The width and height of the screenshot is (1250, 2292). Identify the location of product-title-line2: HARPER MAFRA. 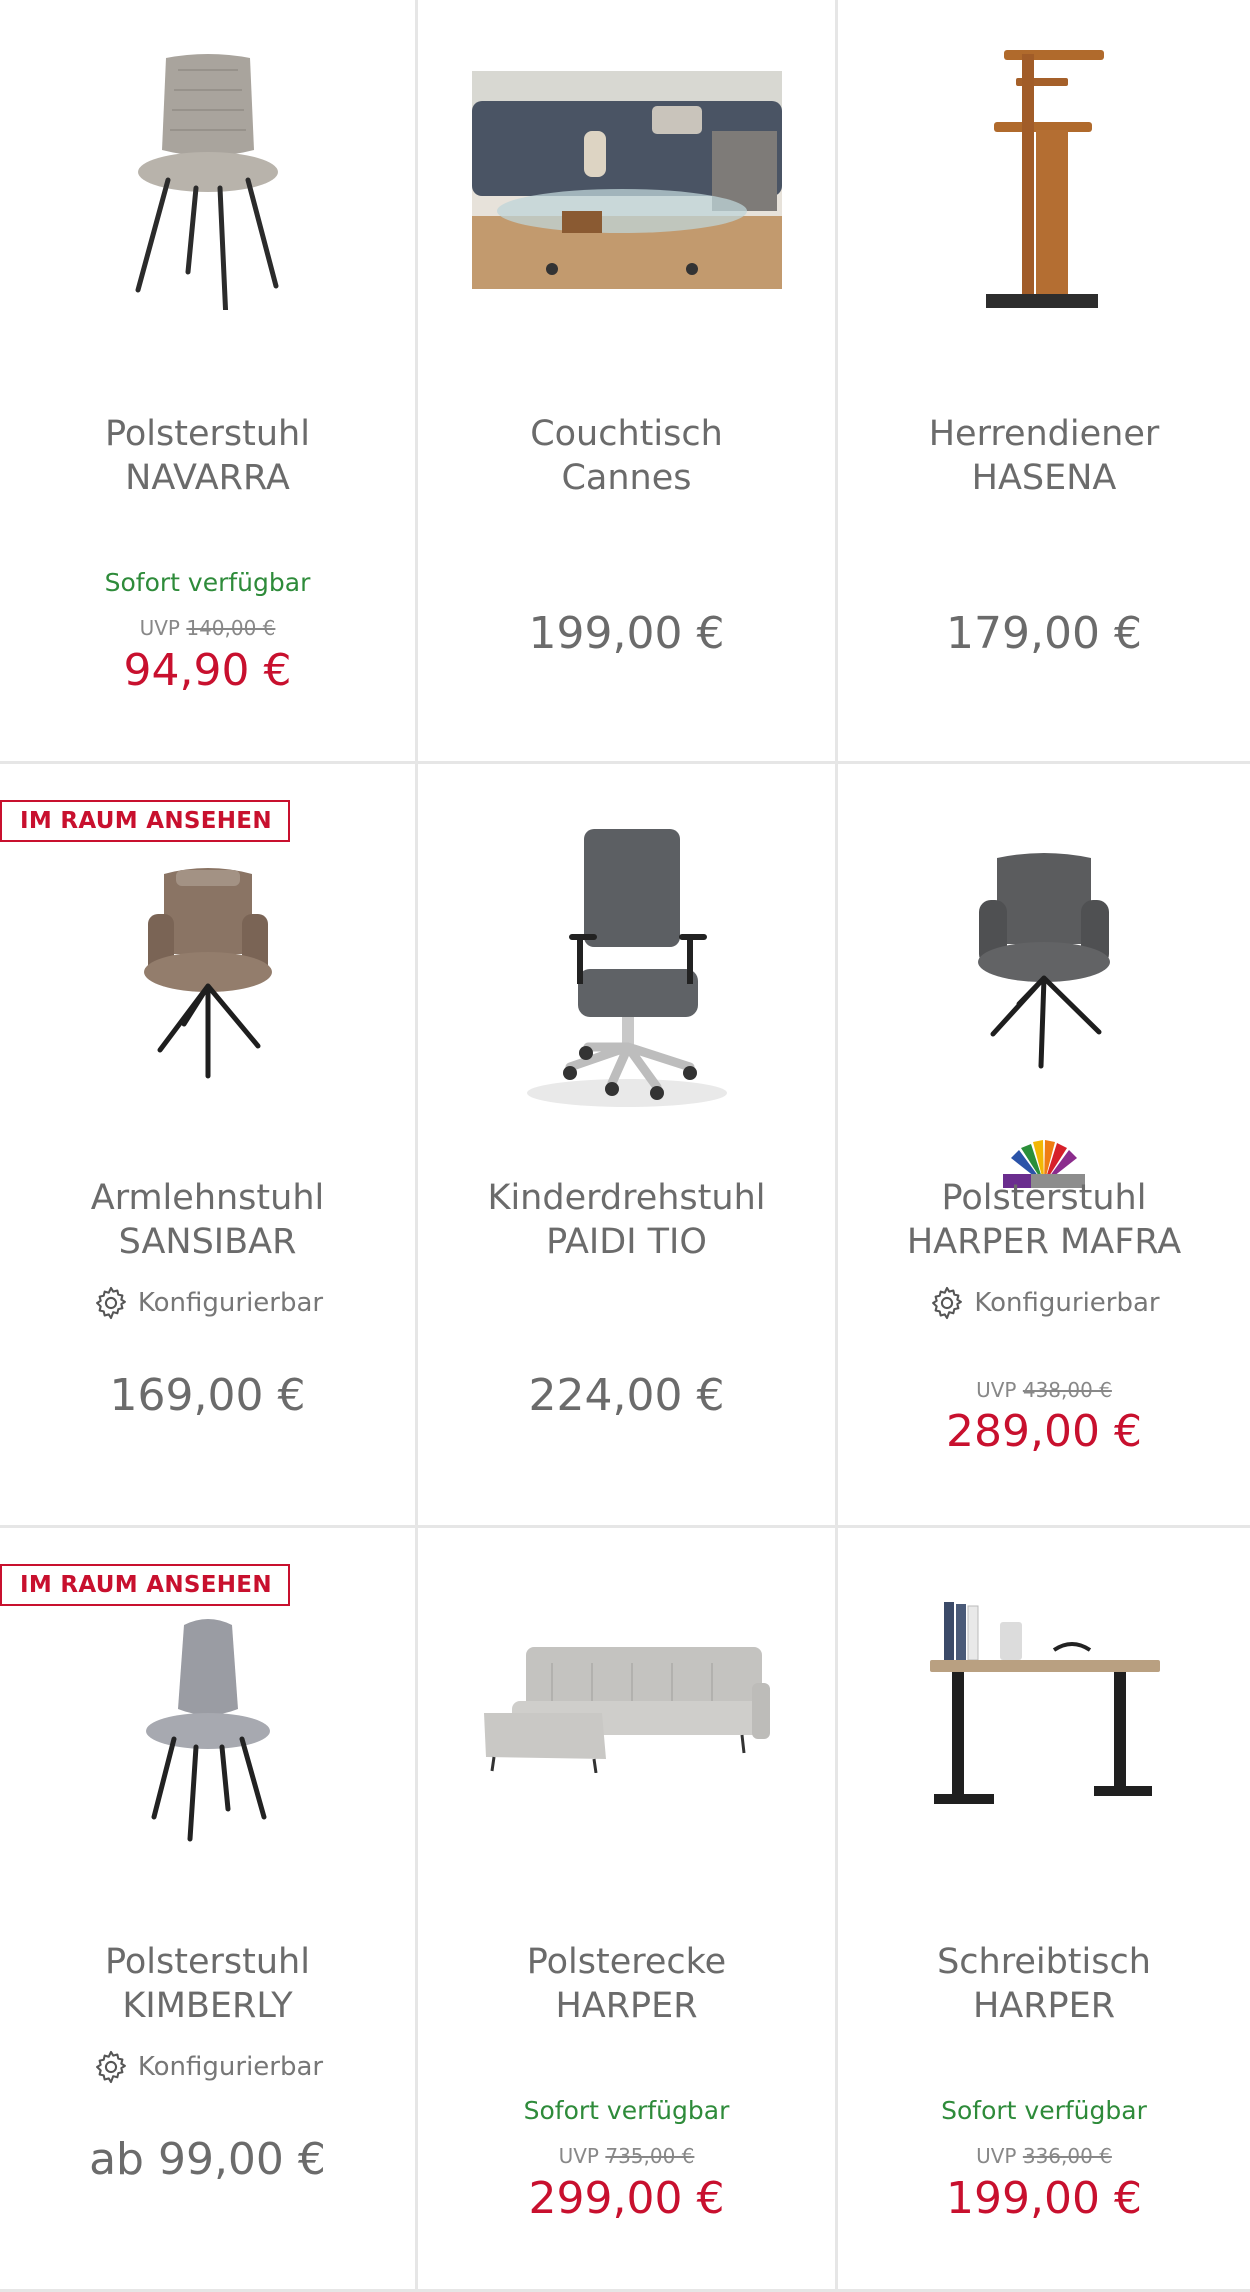
(1044, 1242).